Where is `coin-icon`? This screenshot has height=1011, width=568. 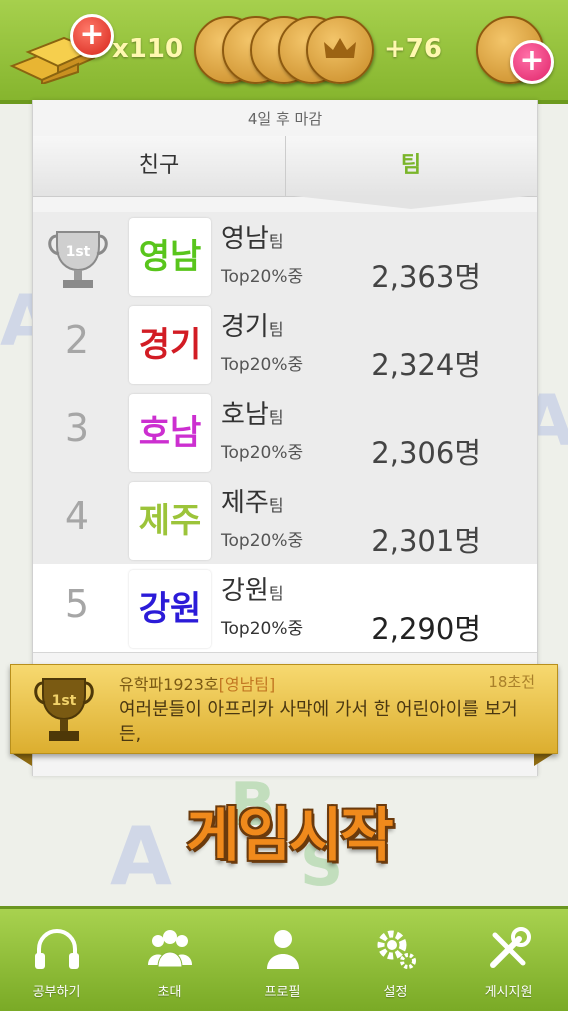
coin-icon is located at coordinates (340, 50).